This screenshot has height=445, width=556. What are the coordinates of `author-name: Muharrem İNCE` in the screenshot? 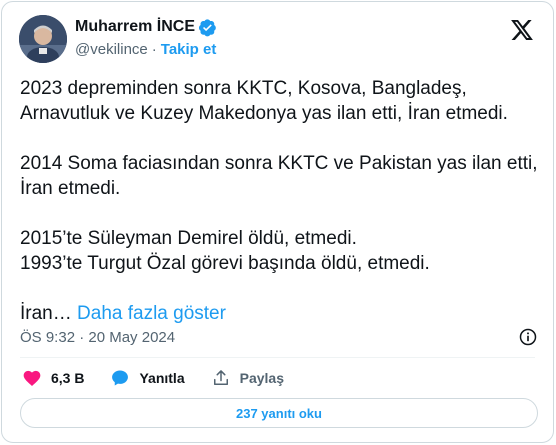 It's located at (135, 27).